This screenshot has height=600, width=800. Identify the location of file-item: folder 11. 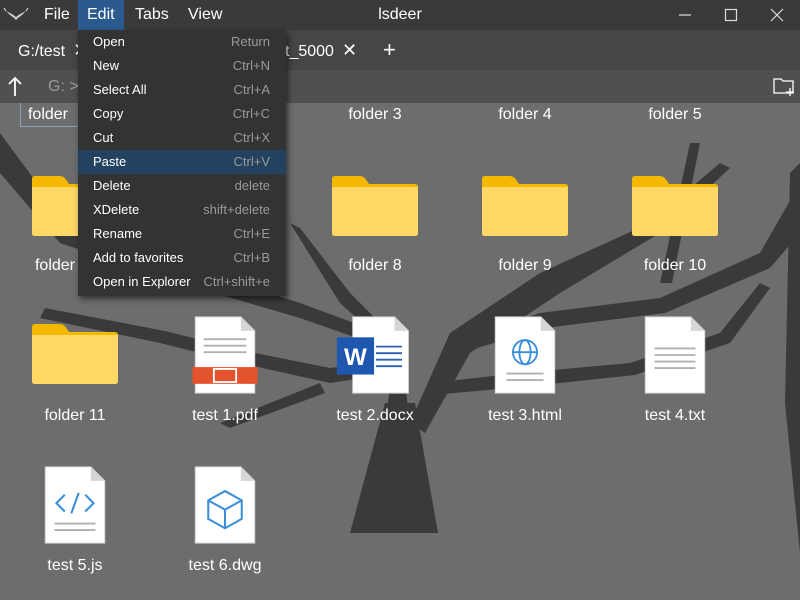
(75, 370).